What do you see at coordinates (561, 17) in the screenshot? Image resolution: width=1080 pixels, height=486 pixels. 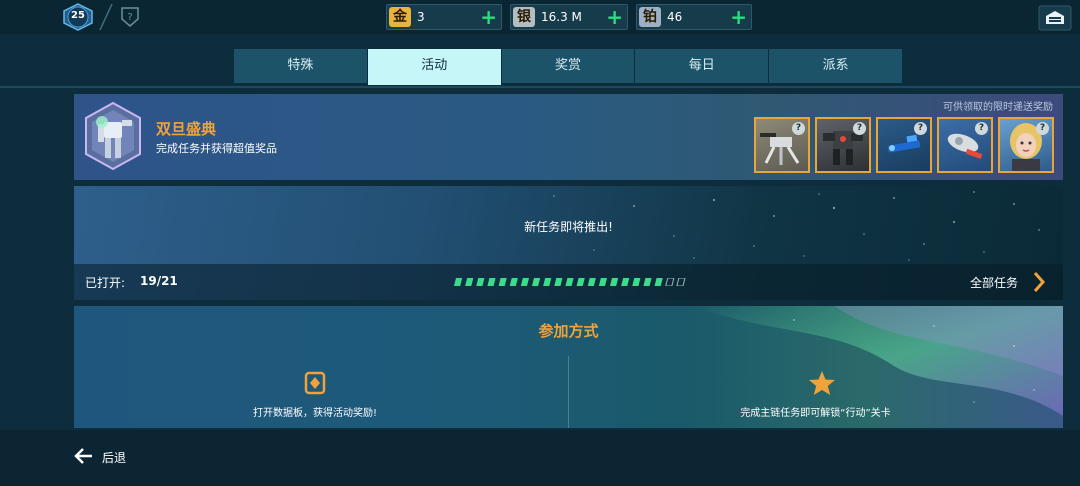 I see `silver-value: 16.3 M` at bounding box center [561, 17].